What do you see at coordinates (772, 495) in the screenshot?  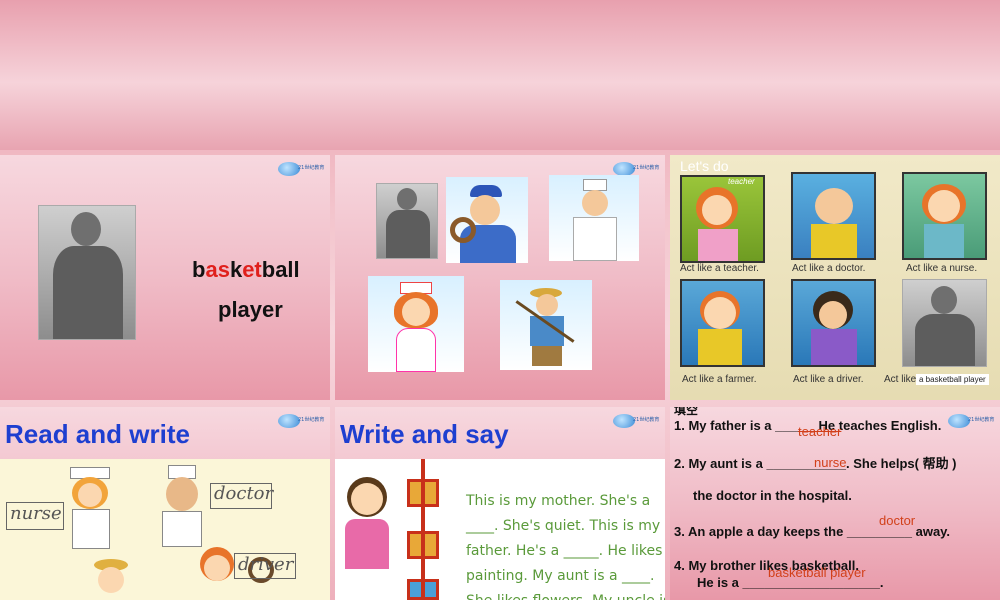 I see `exercise-2-cont: the doctor in the hospital.` at bounding box center [772, 495].